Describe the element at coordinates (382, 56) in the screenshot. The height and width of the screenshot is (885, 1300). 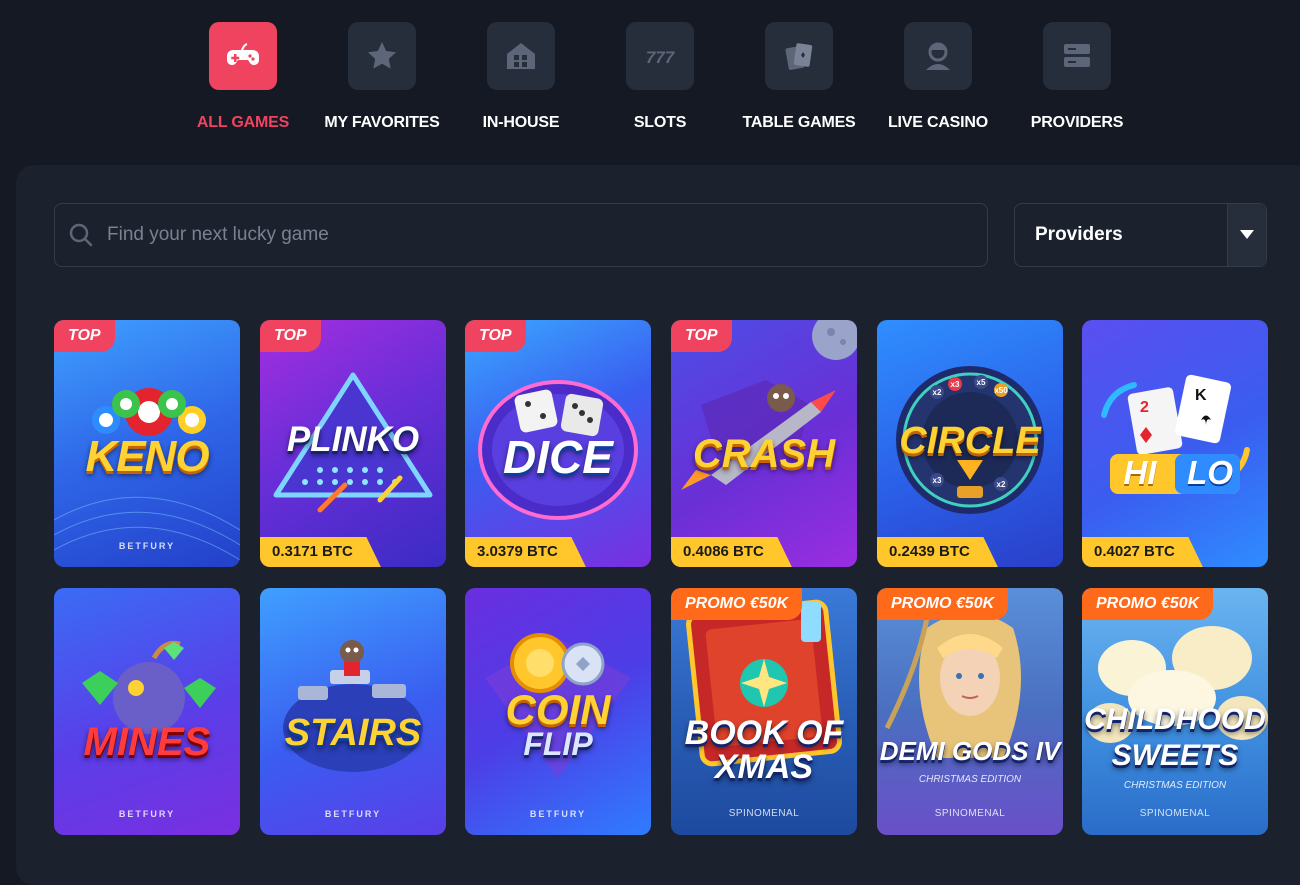
I see `star-icon` at that location.